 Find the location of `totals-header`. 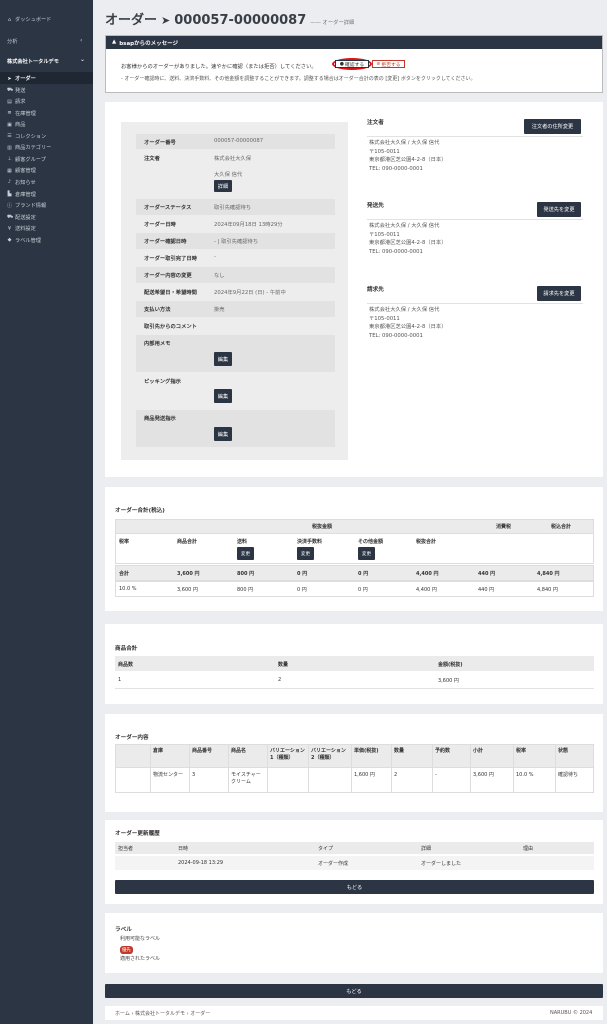

totals-header is located at coordinates (354, 526).